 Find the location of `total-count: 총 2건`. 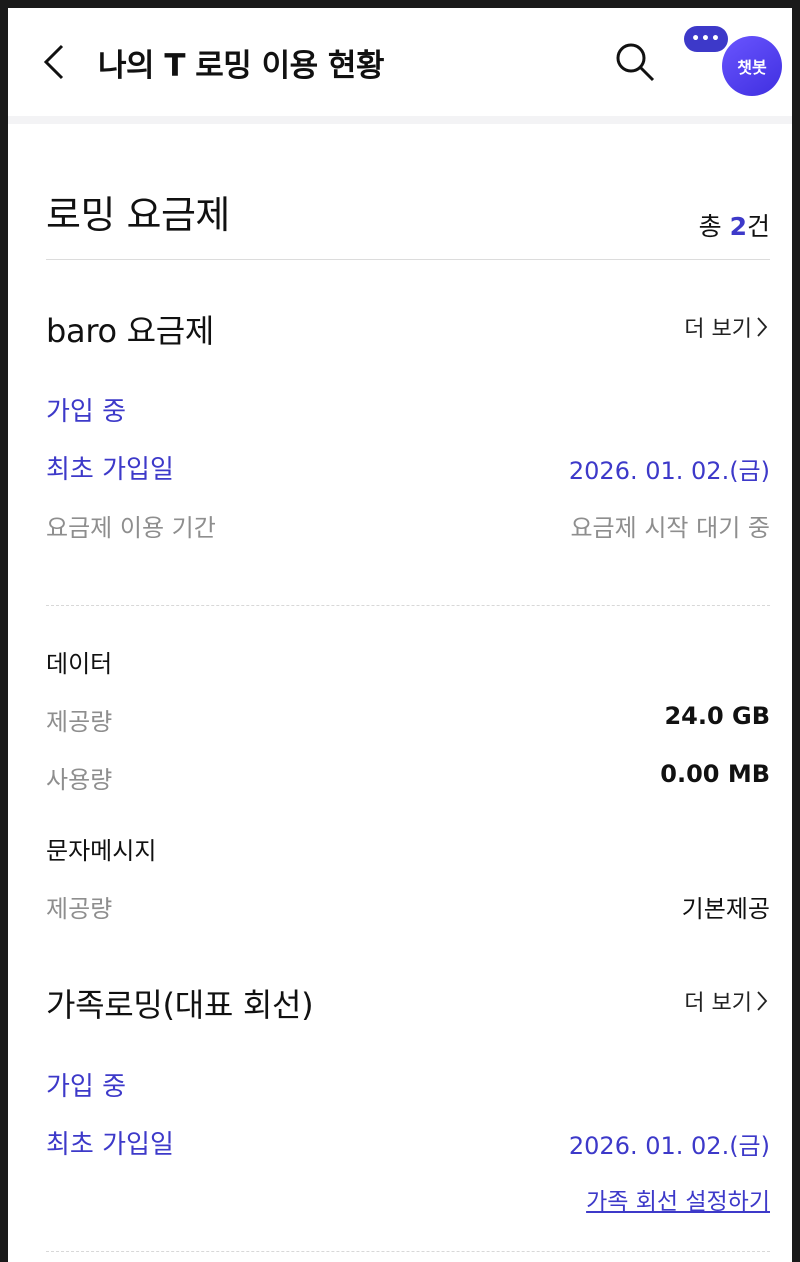

total-count: 총 2건 is located at coordinates (734, 226).